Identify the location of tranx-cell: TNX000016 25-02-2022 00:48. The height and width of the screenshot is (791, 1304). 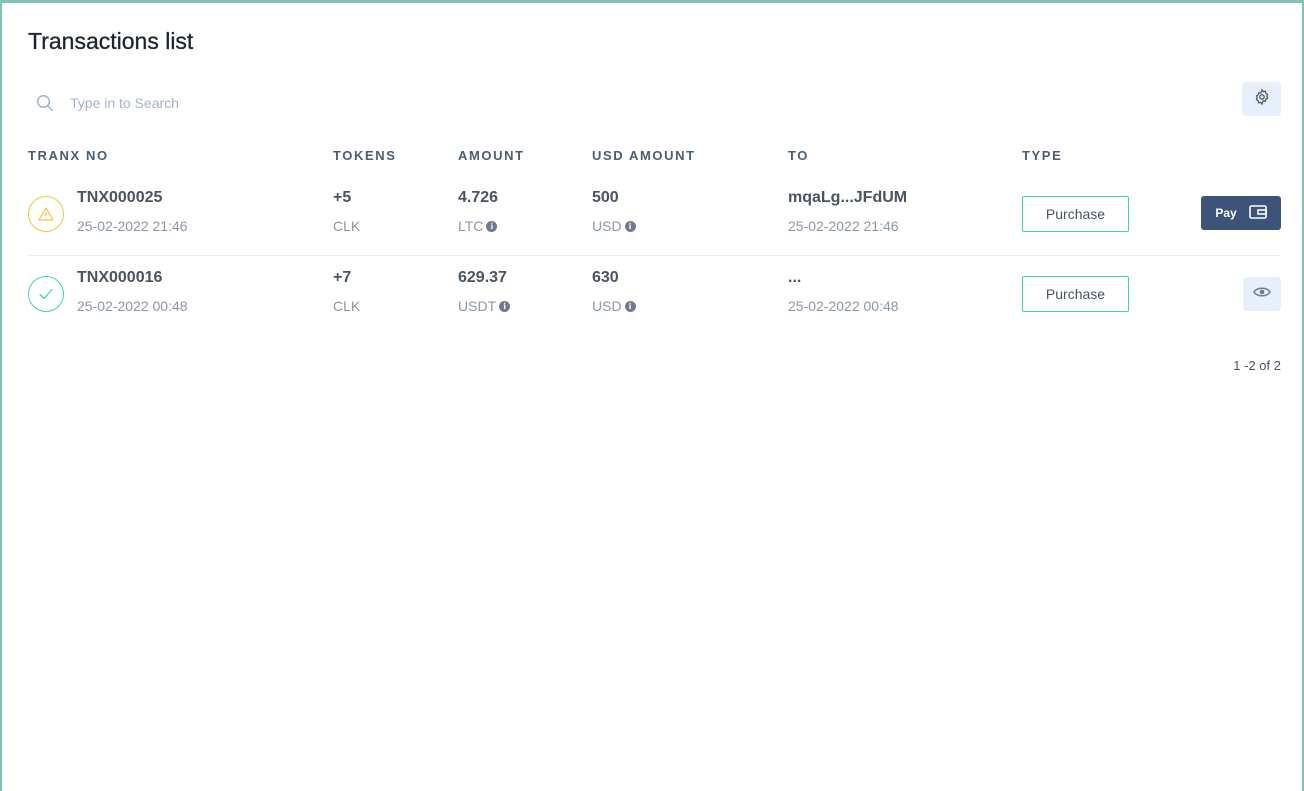
(132, 291).